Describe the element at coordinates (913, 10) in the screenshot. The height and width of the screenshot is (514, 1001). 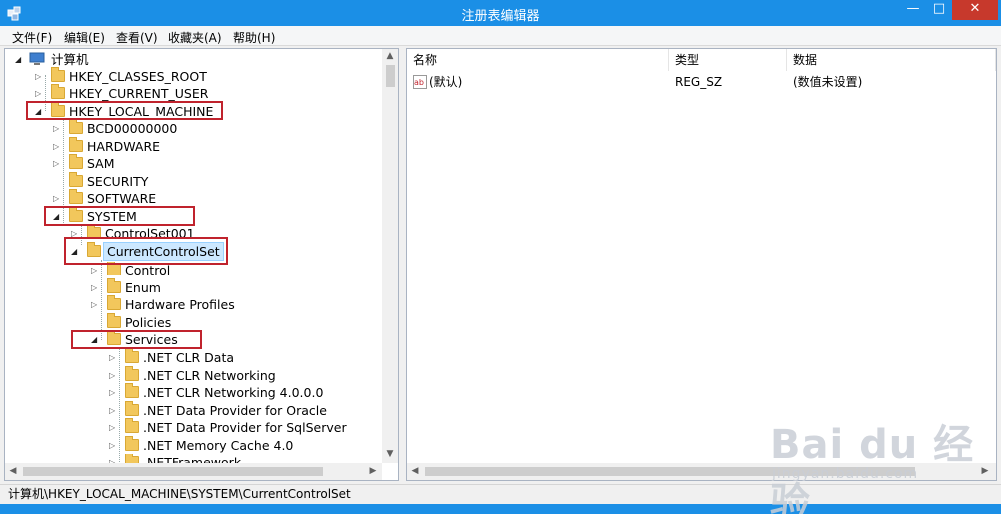
I see `minimize-button: —` at that location.